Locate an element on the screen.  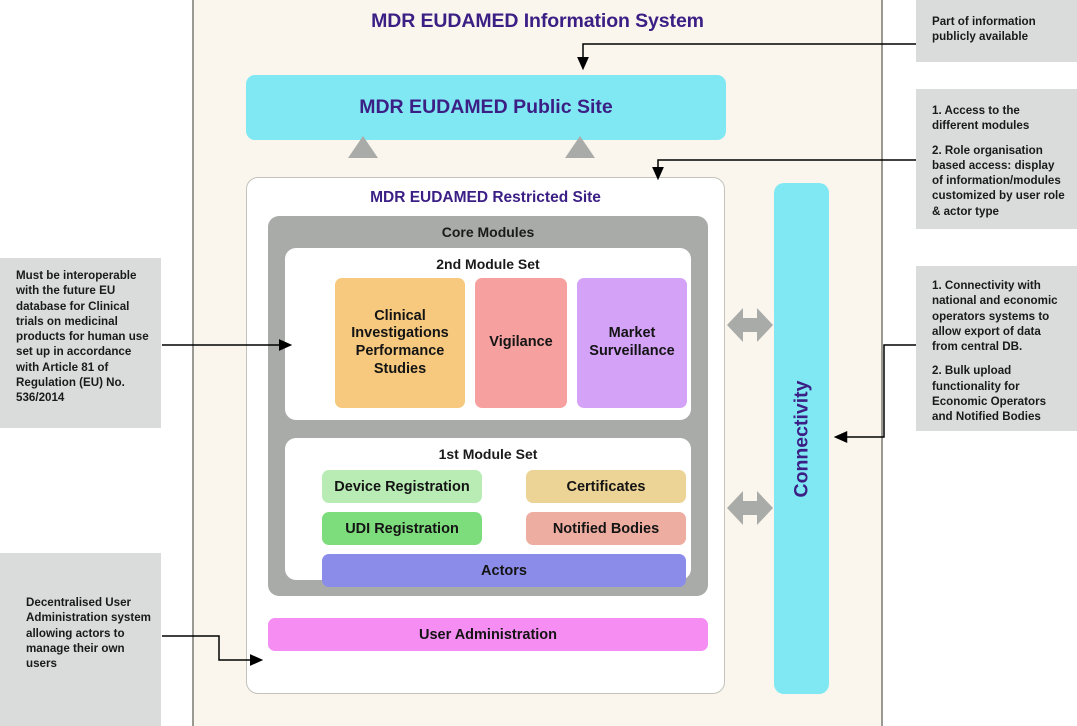
module-pill: Notified Bodies is located at coordinates (606, 528).